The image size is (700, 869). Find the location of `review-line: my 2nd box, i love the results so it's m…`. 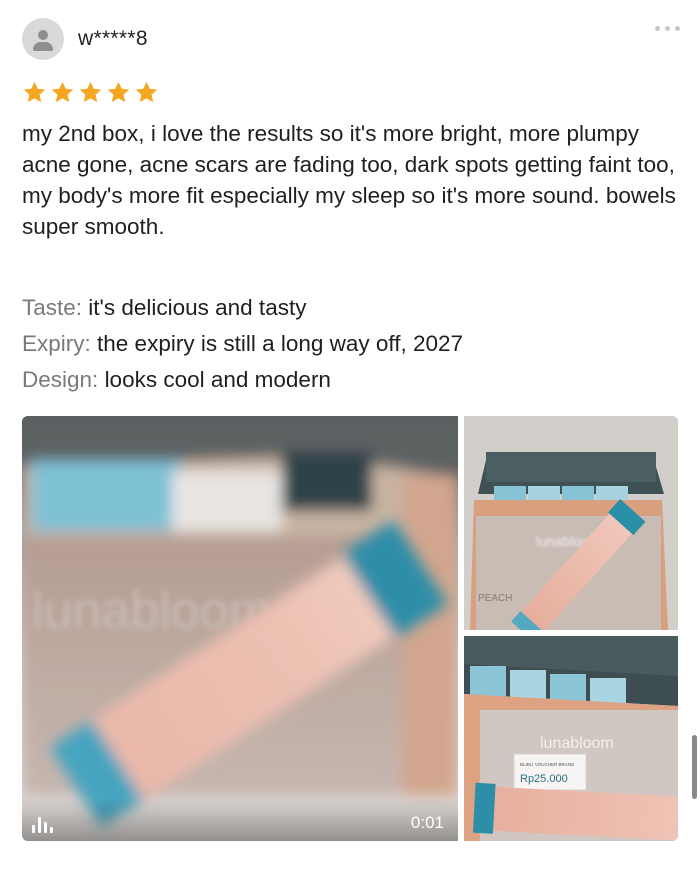

review-line: my 2nd box, i love the results so it's m… is located at coordinates (331, 133).